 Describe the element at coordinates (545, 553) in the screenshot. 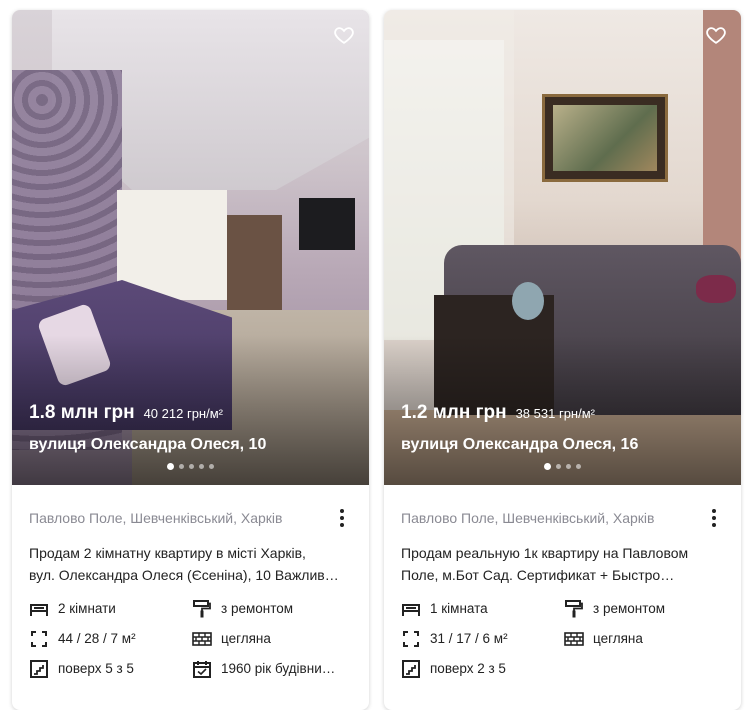

I see `description-line: Продам реальную 1к квартиру на Павловом` at that location.